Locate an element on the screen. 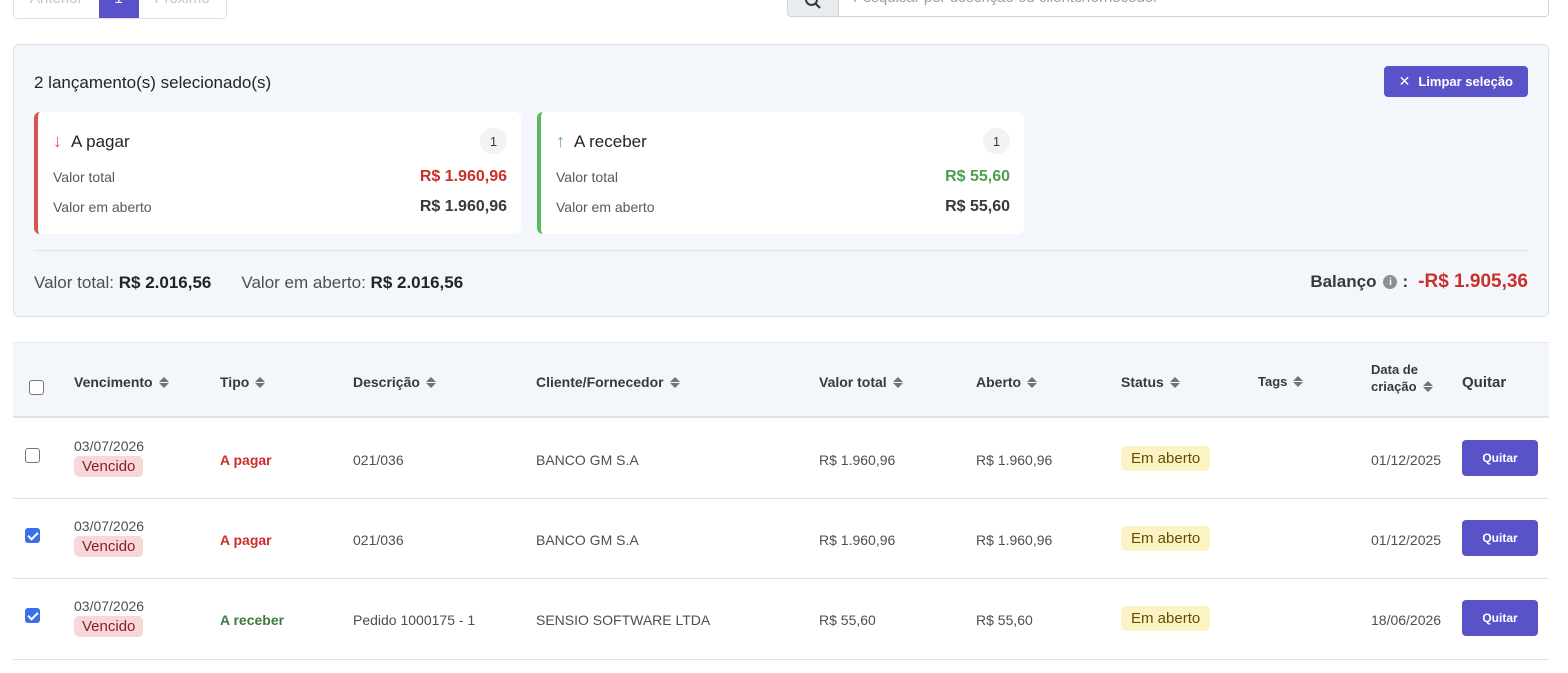 This screenshot has height=673, width=1568. summary-open: Valor em aberto: R$ 2.016,56 is located at coordinates (352, 283).